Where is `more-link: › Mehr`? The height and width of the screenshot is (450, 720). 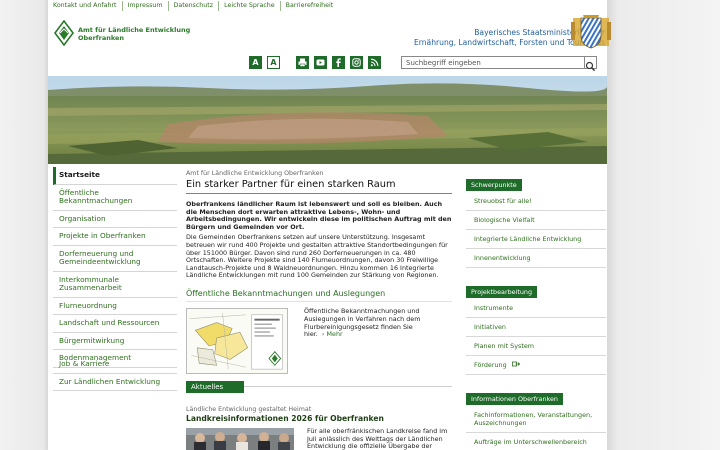 more-link: › Mehr is located at coordinates (331, 334).